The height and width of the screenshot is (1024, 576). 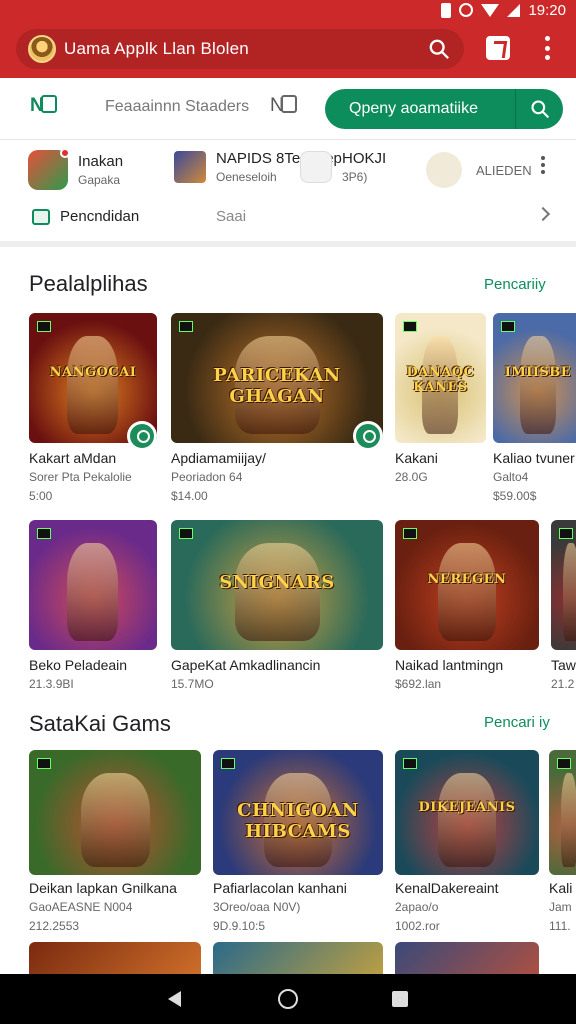 What do you see at coordinates (534, 458) in the screenshot?
I see `game-title: Kaliao tvuner` at bounding box center [534, 458].